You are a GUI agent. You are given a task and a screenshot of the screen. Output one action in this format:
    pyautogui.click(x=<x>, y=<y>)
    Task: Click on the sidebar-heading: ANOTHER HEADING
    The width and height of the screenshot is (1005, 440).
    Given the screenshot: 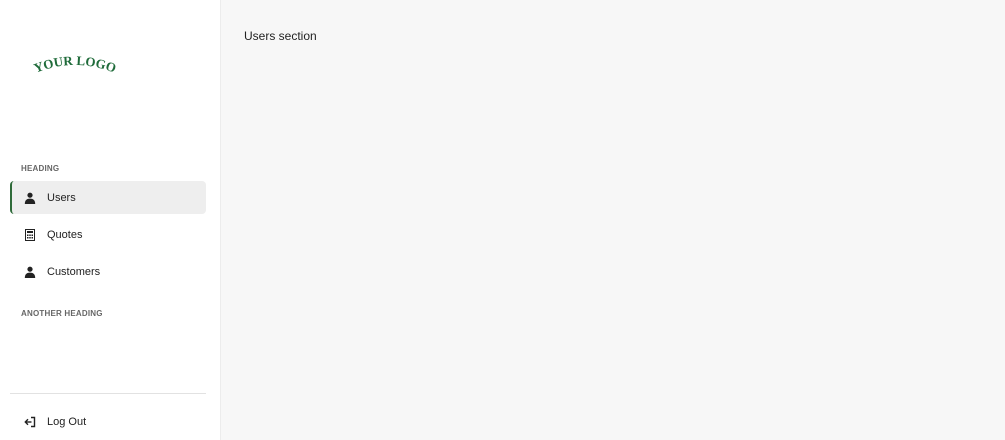 What is the action you would take?
    pyautogui.click(x=62, y=313)
    